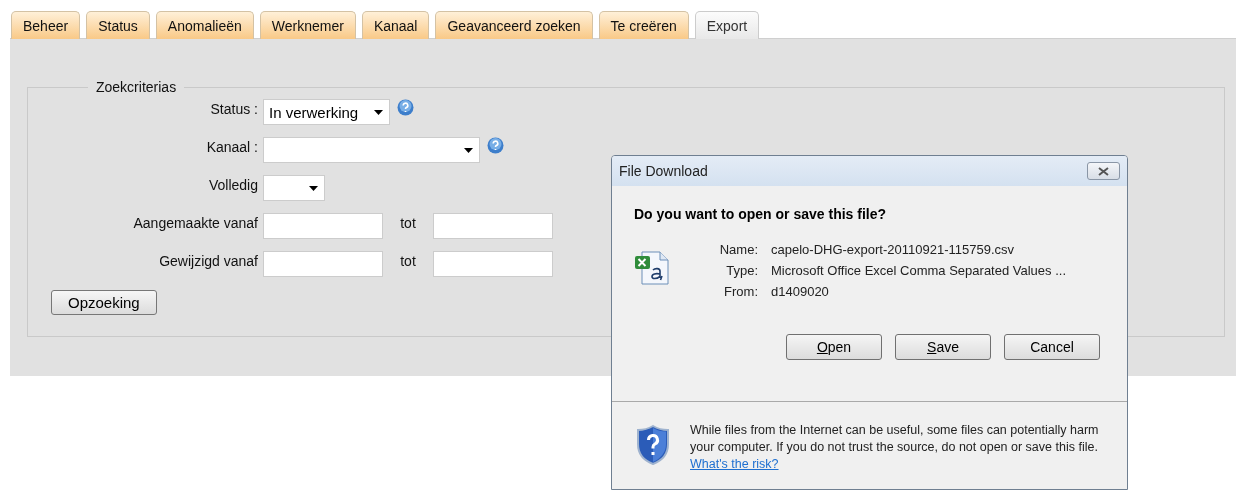 The height and width of the screenshot is (490, 1236). What do you see at coordinates (895, 447) in the screenshot?
I see `security-warning: While files from the Internet can be useful, some files can potentially harm your computer. If you do not trust the source, do not open or save this file. What's the risk?` at bounding box center [895, 447].